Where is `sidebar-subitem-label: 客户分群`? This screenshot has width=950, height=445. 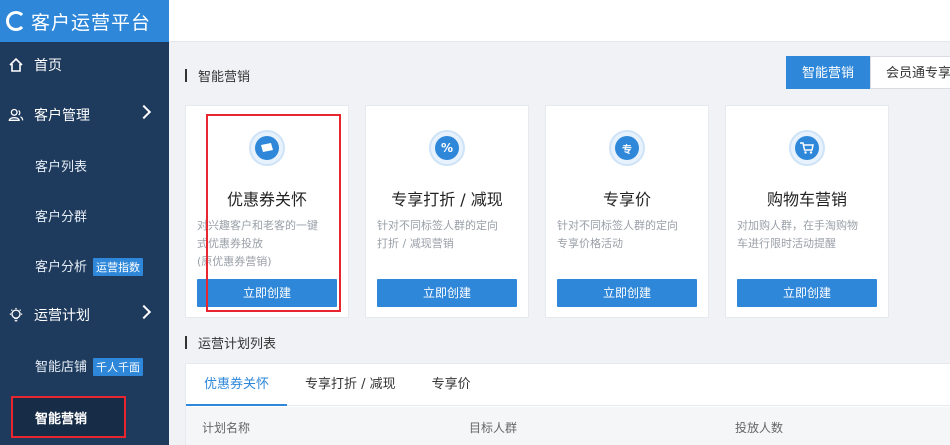
sidebar-subitem-label: 客户分群 is located at coordinates (61, 217).